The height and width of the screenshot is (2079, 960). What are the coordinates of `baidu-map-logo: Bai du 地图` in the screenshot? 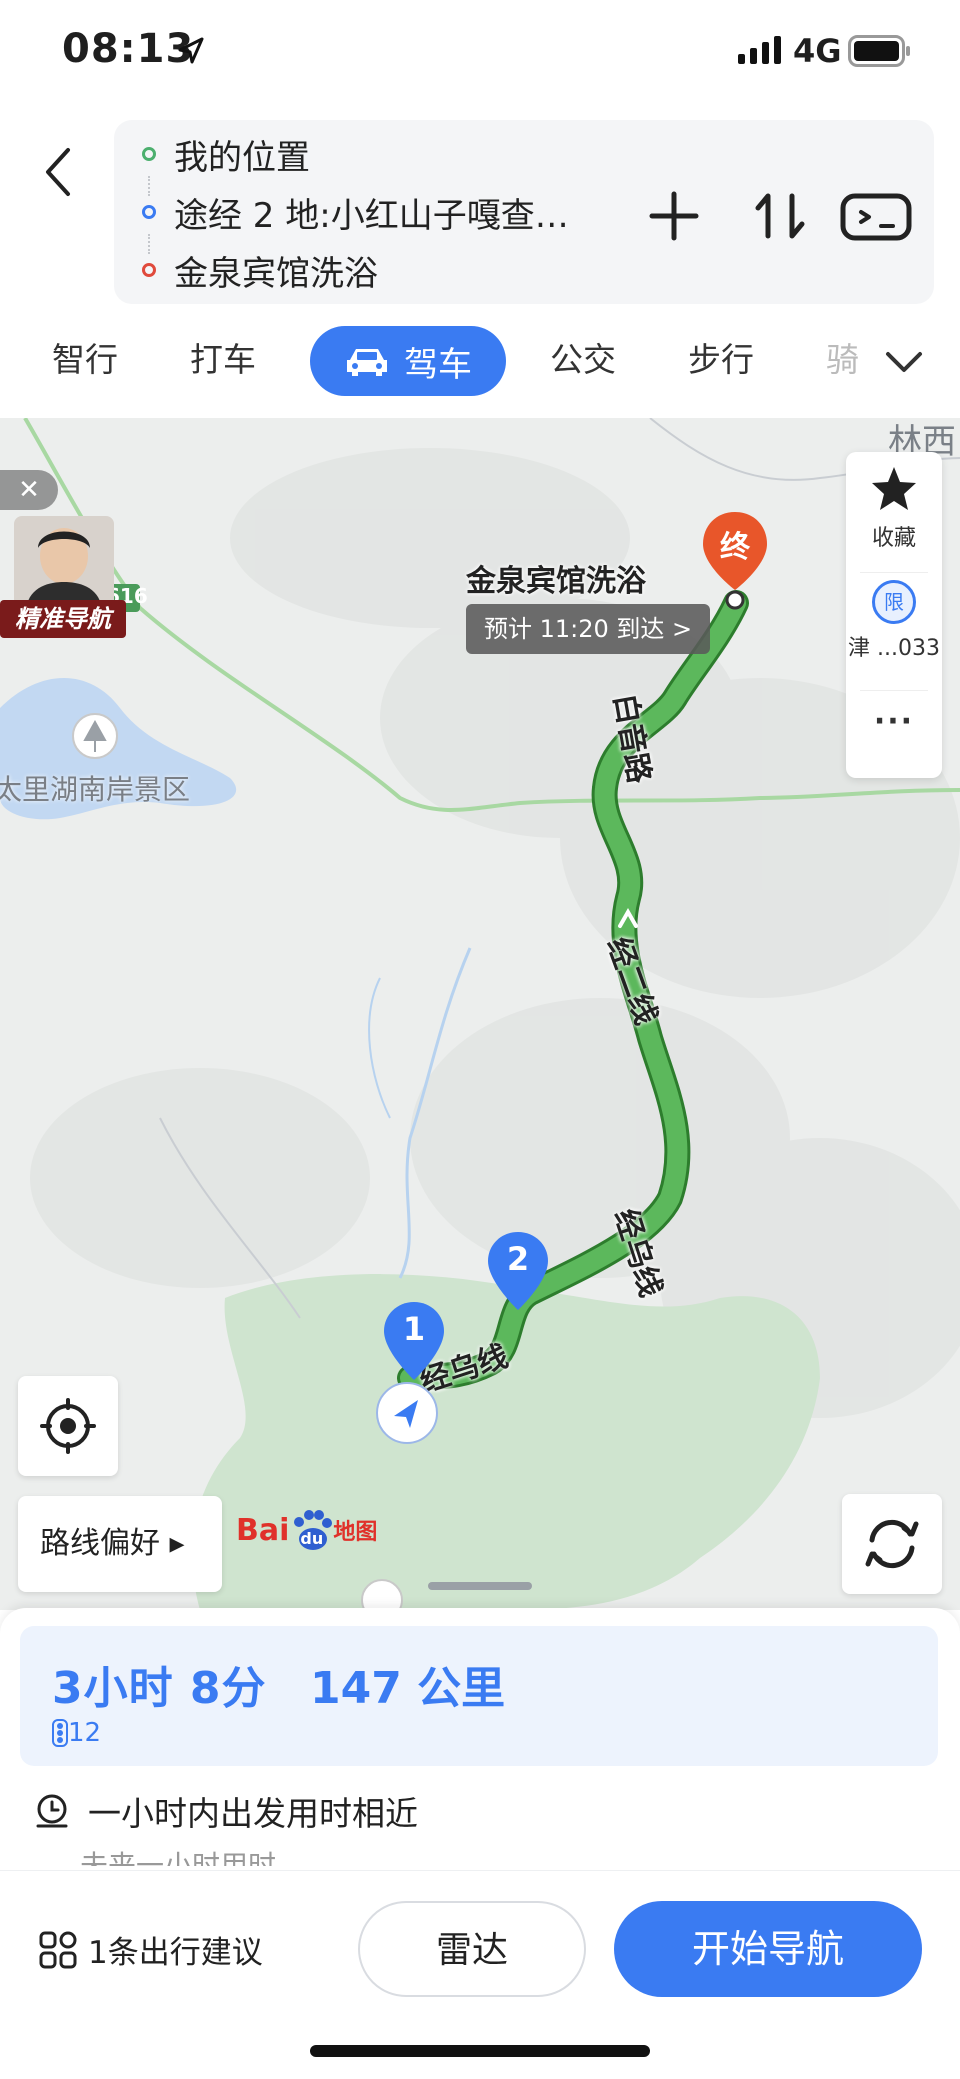 It's located at (306, 1530).